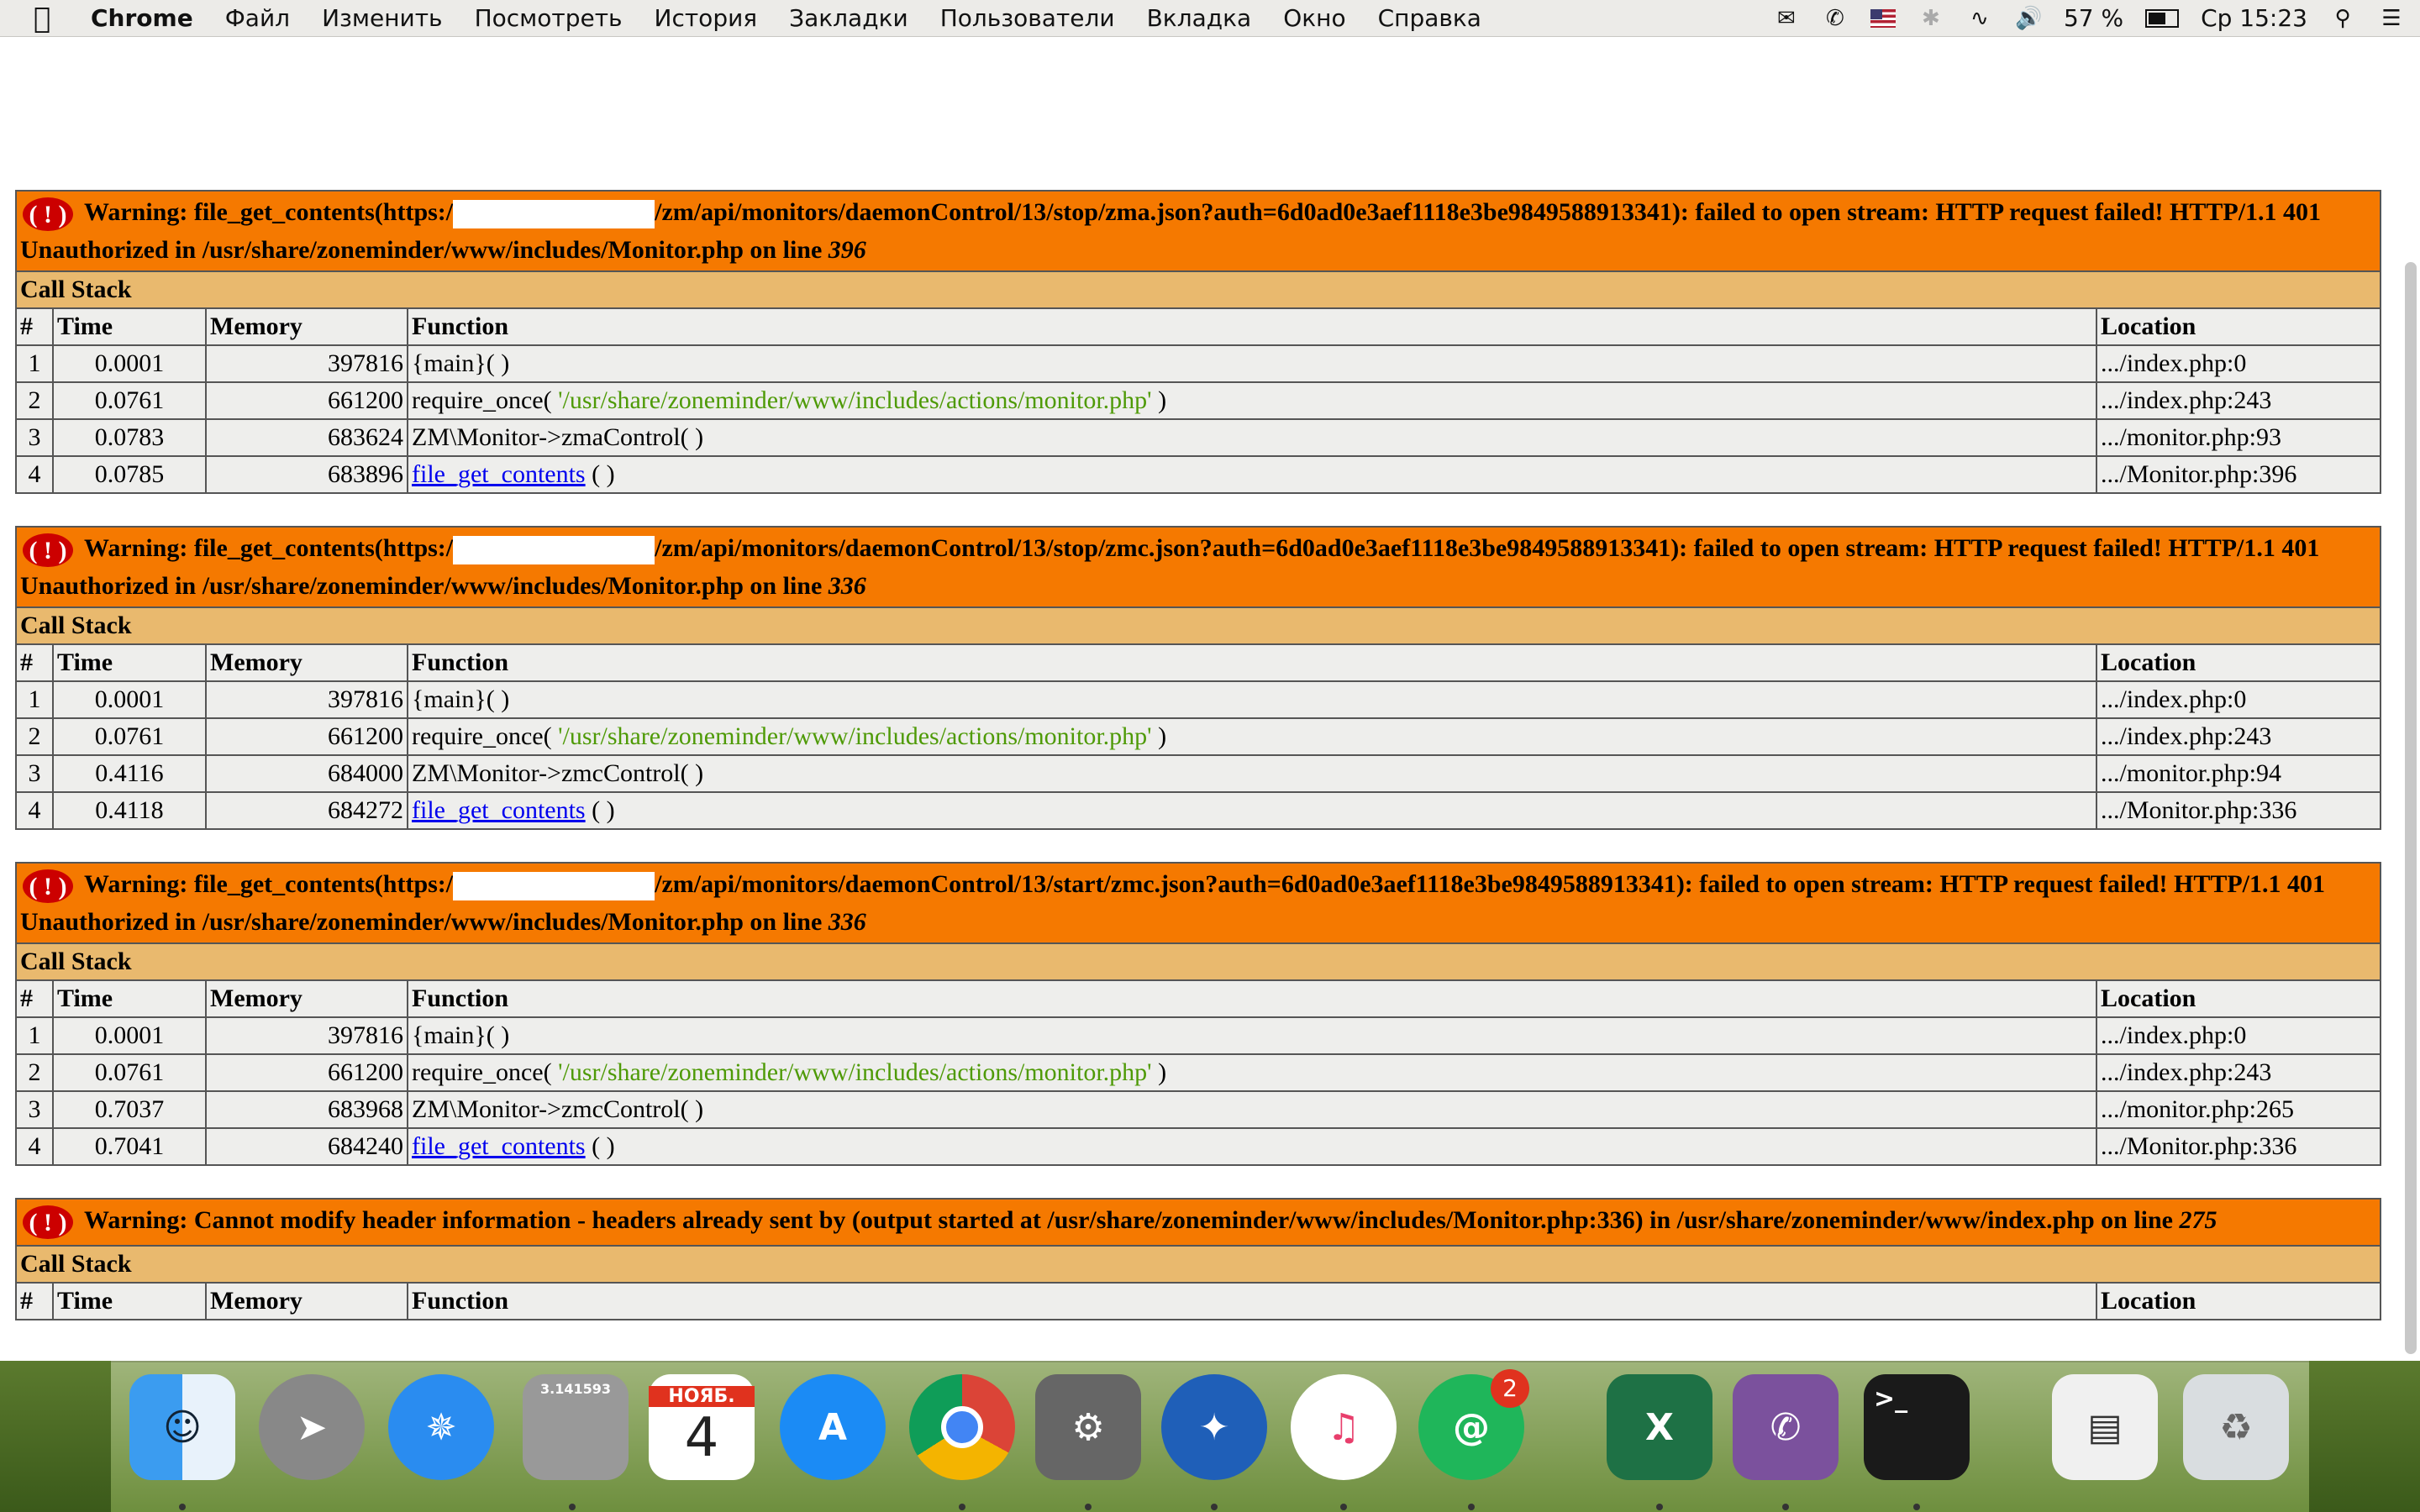 The image size is (2420, 1512). What do you see at coordinates (1917, 1427) in the screenshot?
I see `terminal-icon: >_` at bounding box center [1917, 1427].